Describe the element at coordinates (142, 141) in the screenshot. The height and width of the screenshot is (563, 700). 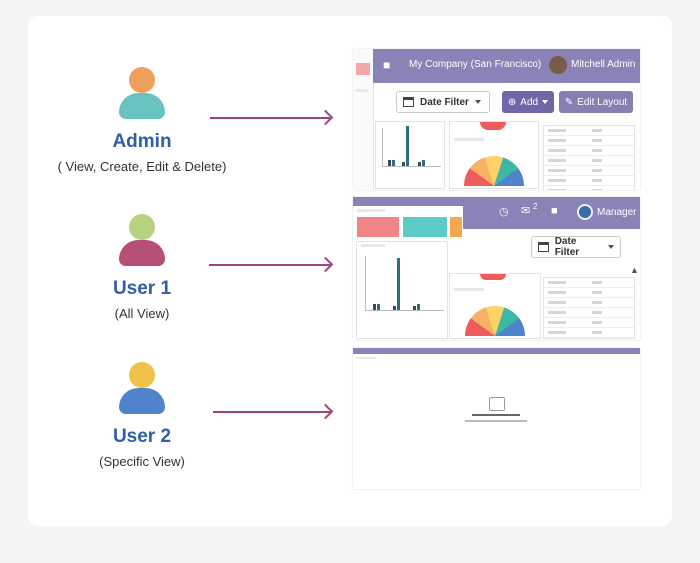
I see `role-name: Admin` at that location.